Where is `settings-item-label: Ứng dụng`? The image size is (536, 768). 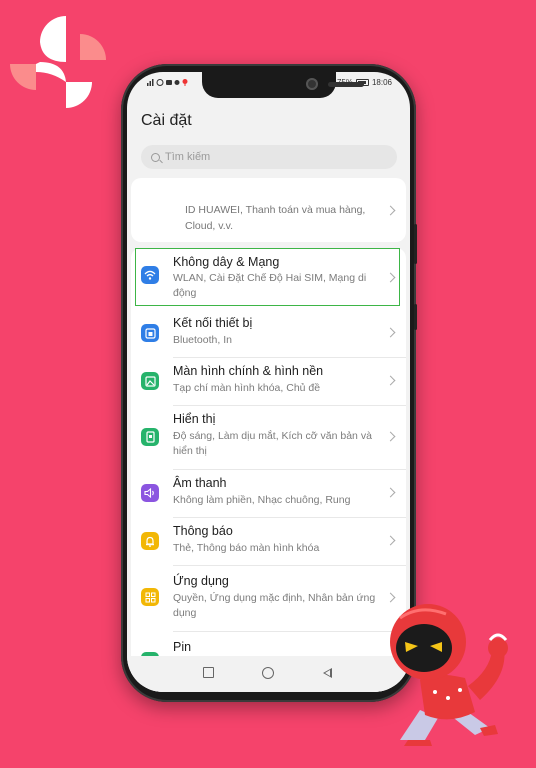
settings-item-label: Ứng dụng is located at coordinates (201, 581).